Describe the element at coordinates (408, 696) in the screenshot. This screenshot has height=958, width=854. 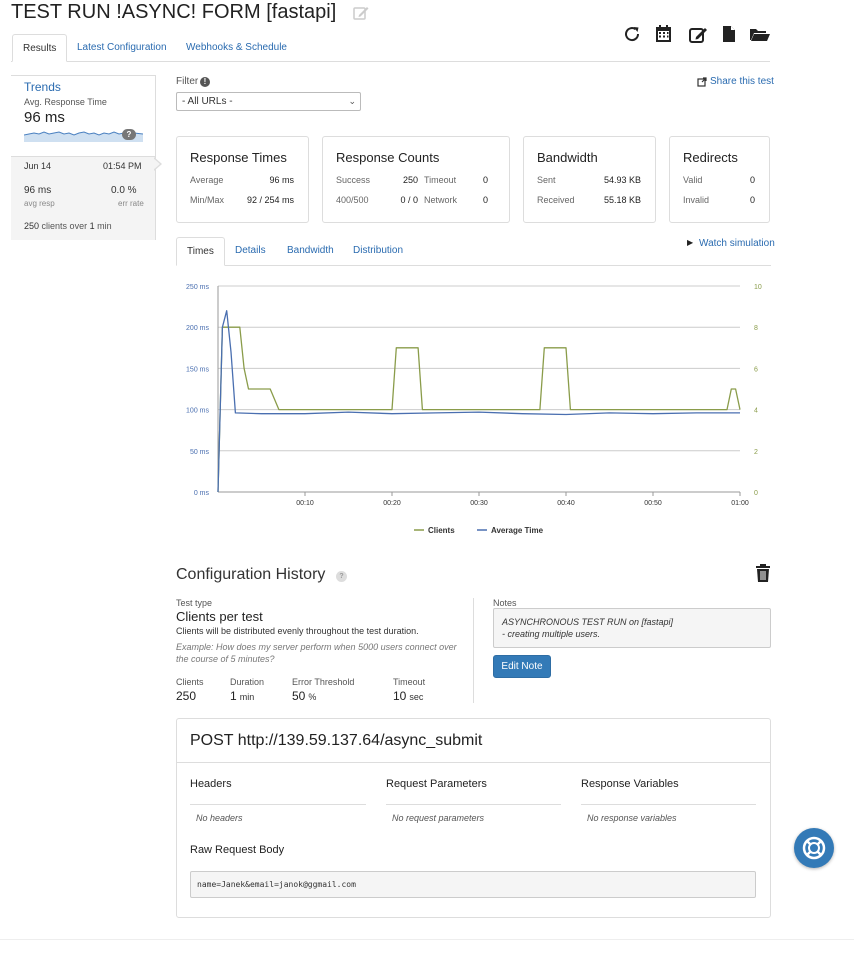
I see `timeout-config-field: 10 sec` at that location.